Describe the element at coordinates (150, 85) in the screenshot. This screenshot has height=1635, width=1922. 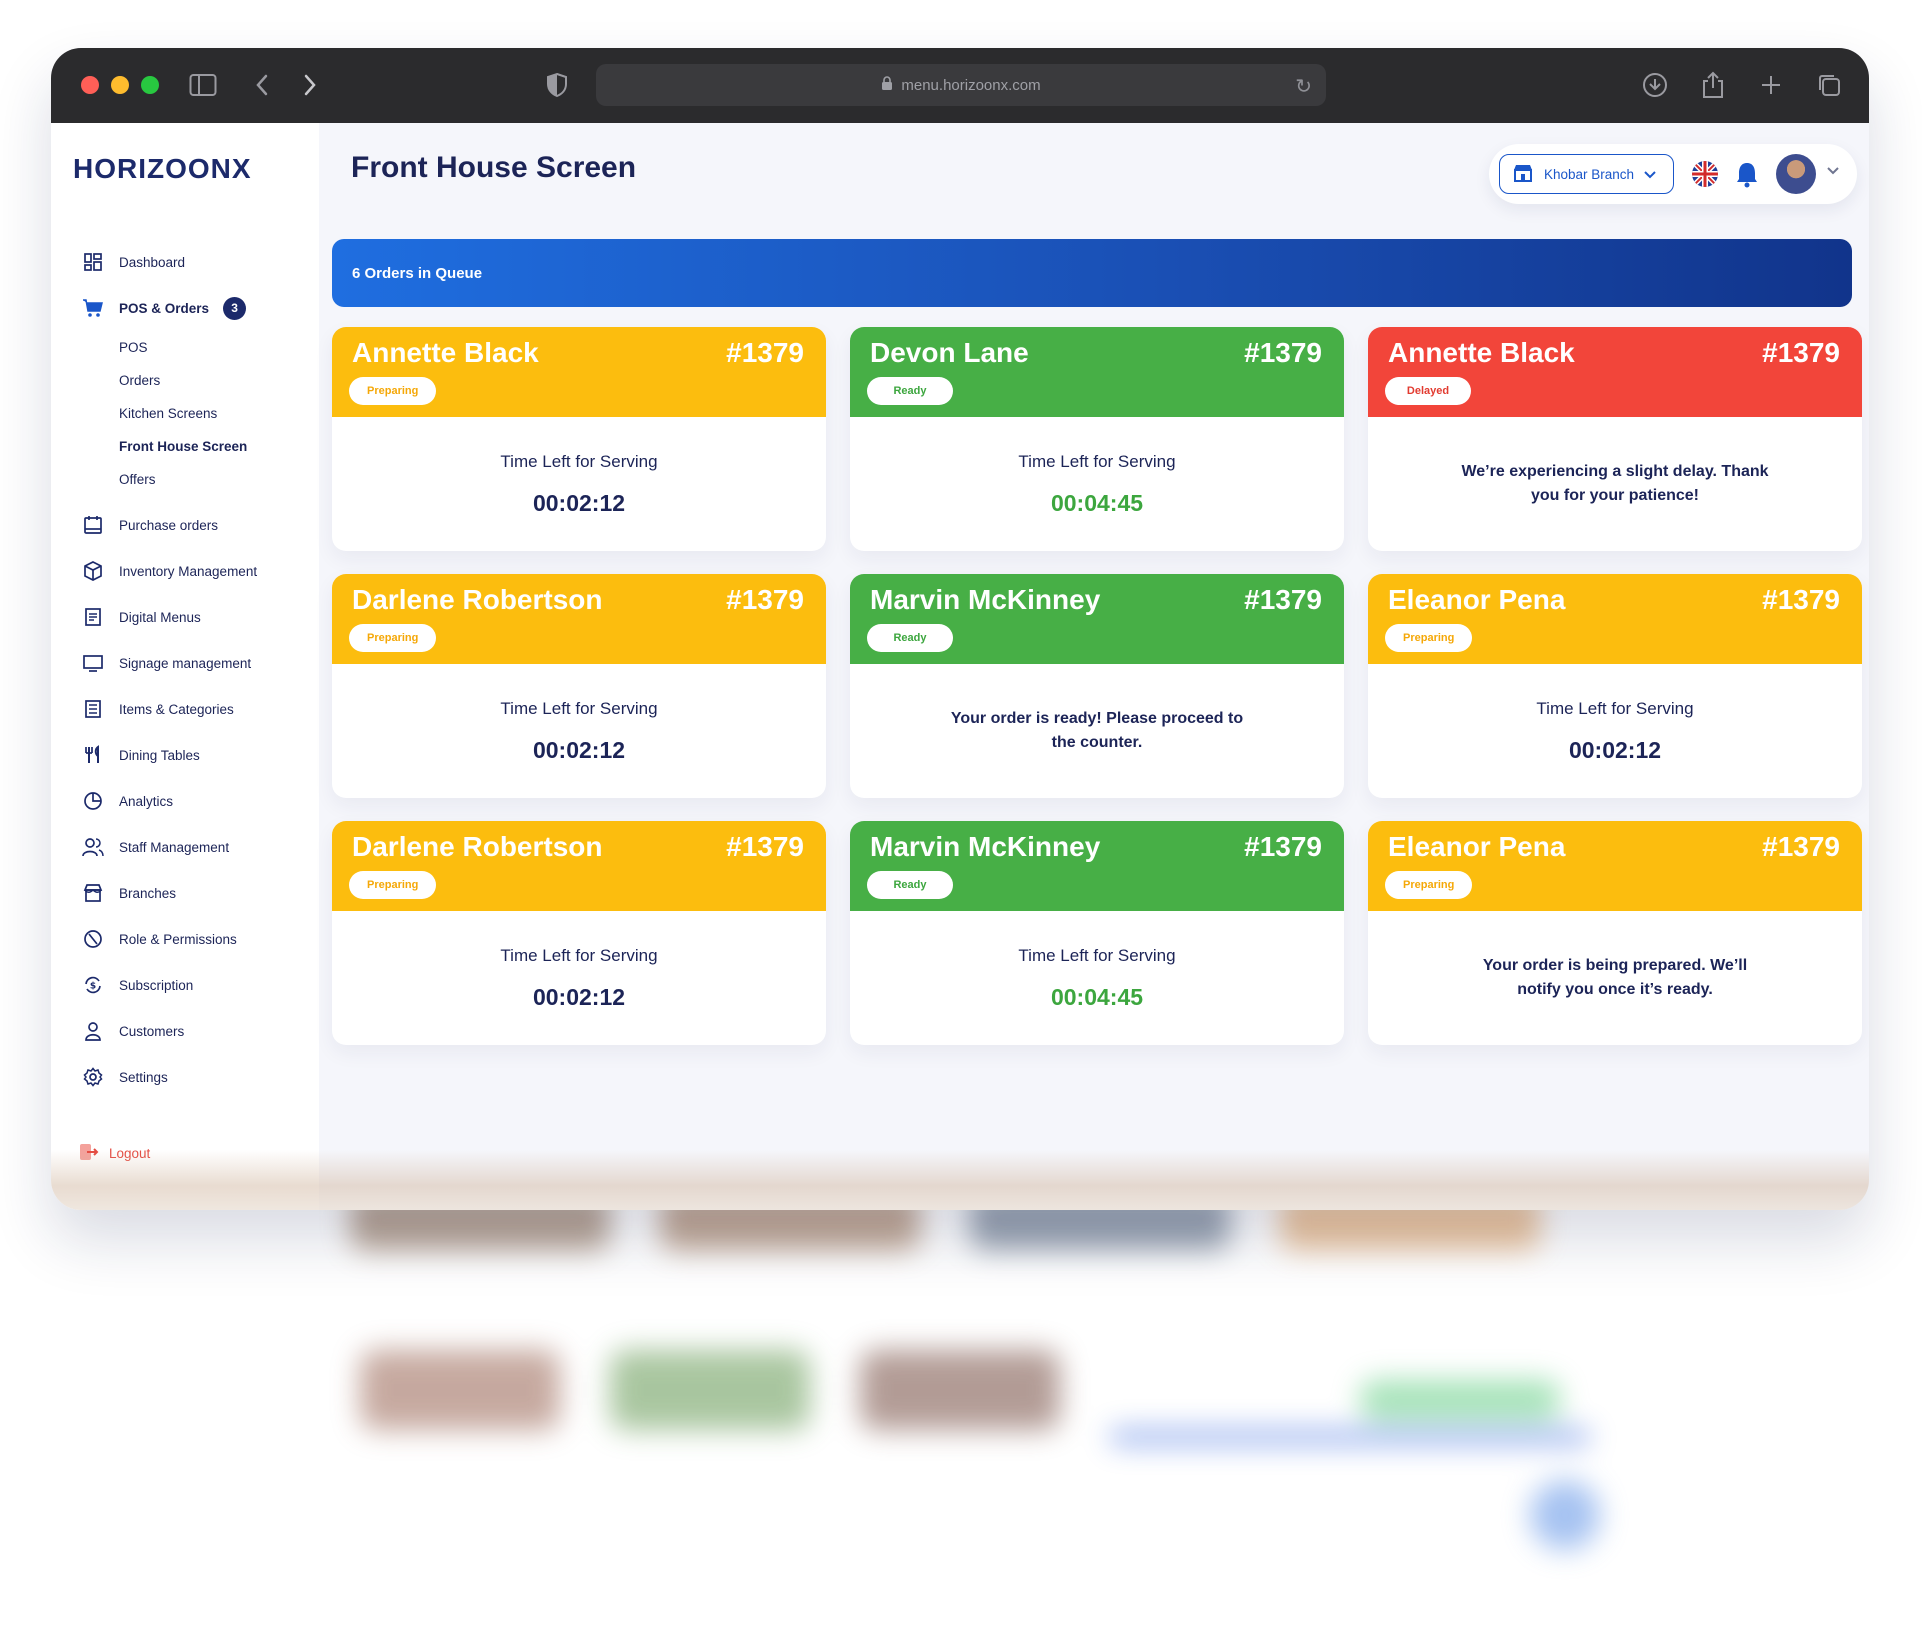
I see `maximize-window-button` at that location.